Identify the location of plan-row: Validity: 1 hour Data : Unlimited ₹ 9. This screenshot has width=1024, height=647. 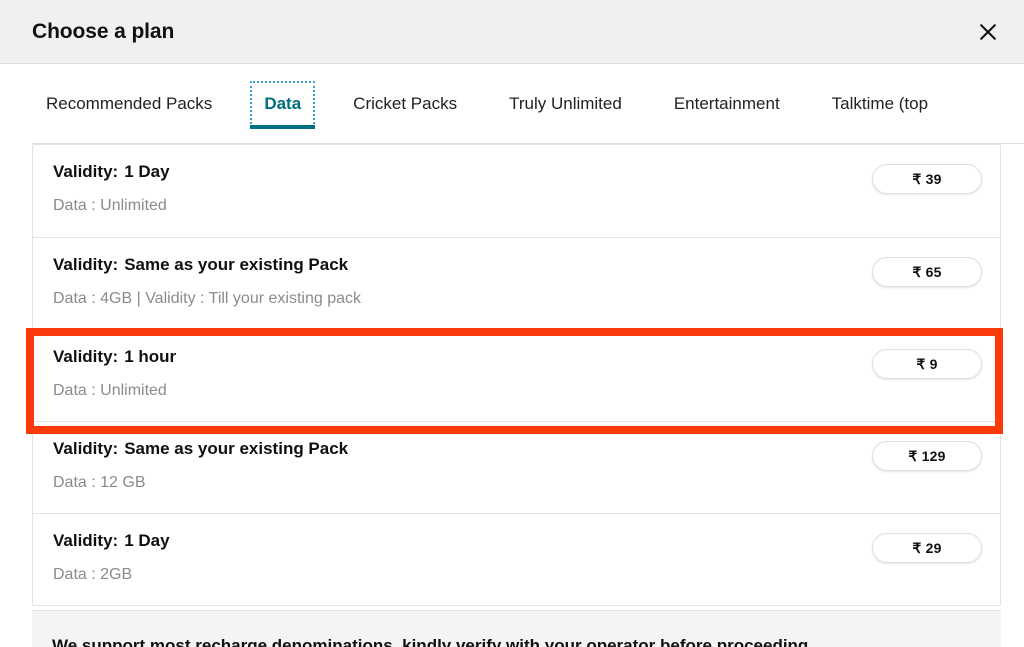
(516, 375).